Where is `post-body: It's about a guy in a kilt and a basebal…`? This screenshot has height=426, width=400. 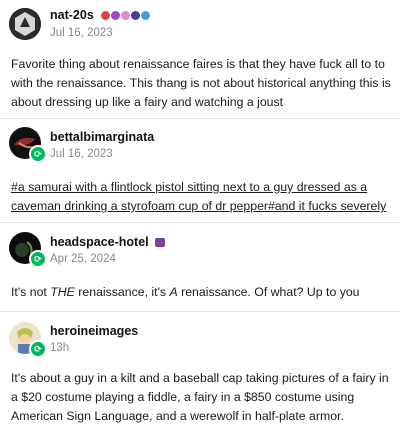 post-body: It's about a guy in a kilt and a basebal… is located at coordinates (200, 397).